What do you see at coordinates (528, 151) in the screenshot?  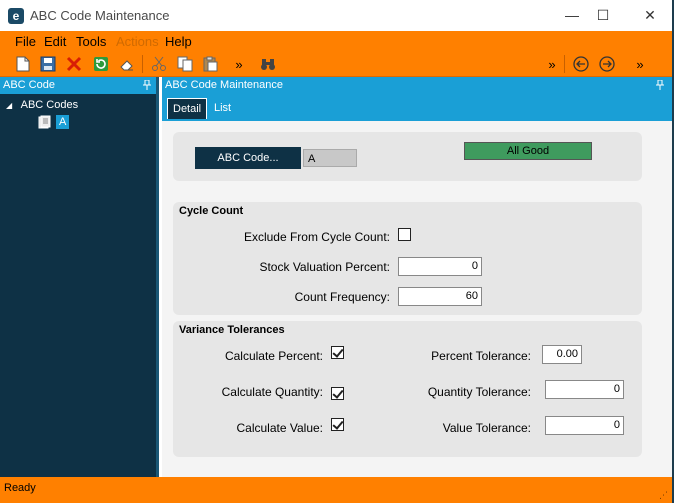 I see `status-badge: All Good` at bounding box center [528, 151].